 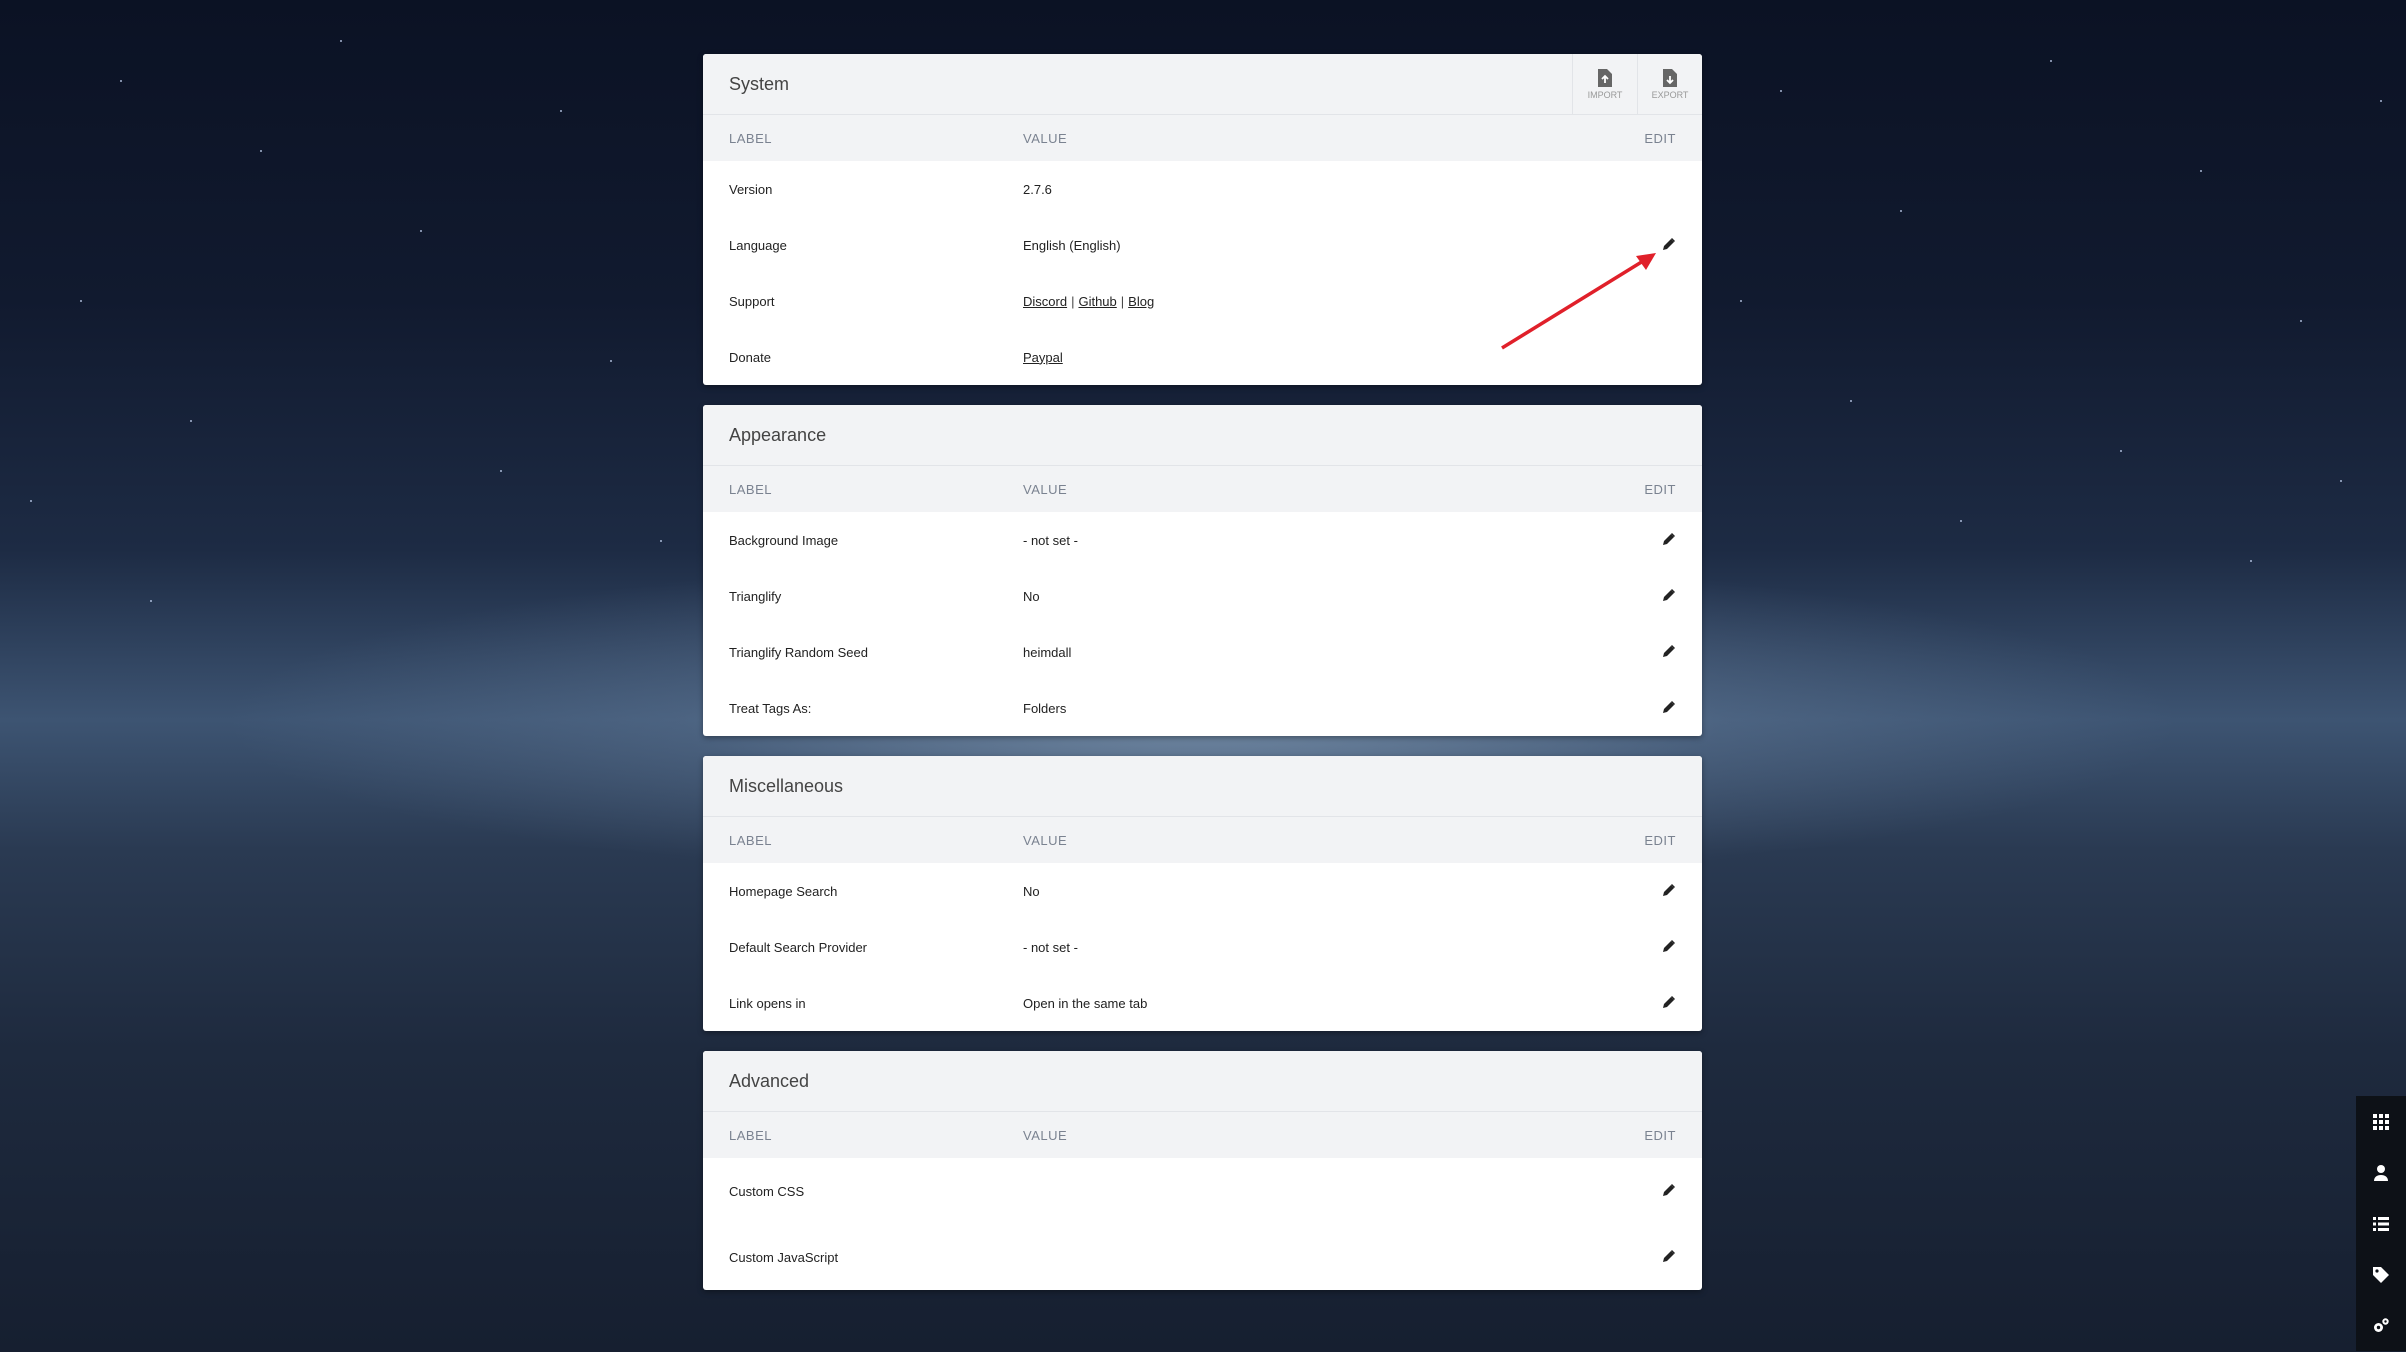 What do you see at coordinates (1202, 1257) in the screenshot?
I see `table-row: Custom JavaScript` at bounding box center [1202, 1257].